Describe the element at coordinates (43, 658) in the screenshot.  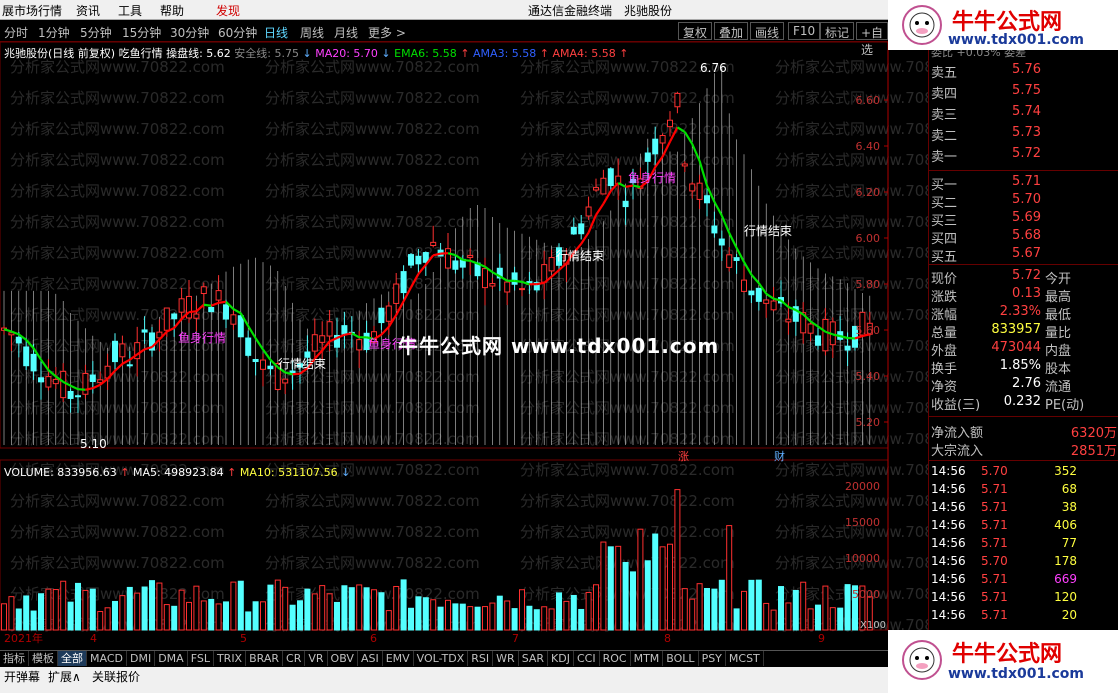
I see `indicator-tab: 模板` at that location.